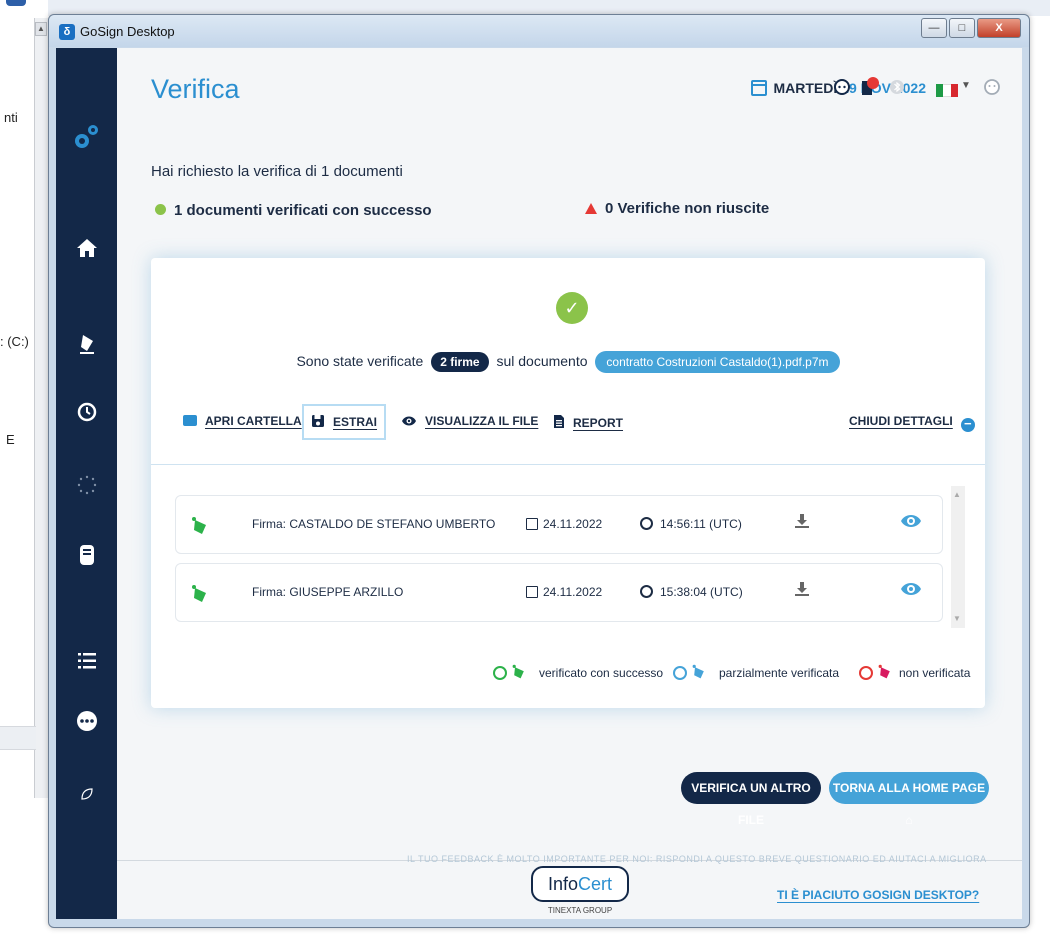  Describe the element at coordinates (500, 673) in the screenshot. I see `success-clock-icon` at that location.